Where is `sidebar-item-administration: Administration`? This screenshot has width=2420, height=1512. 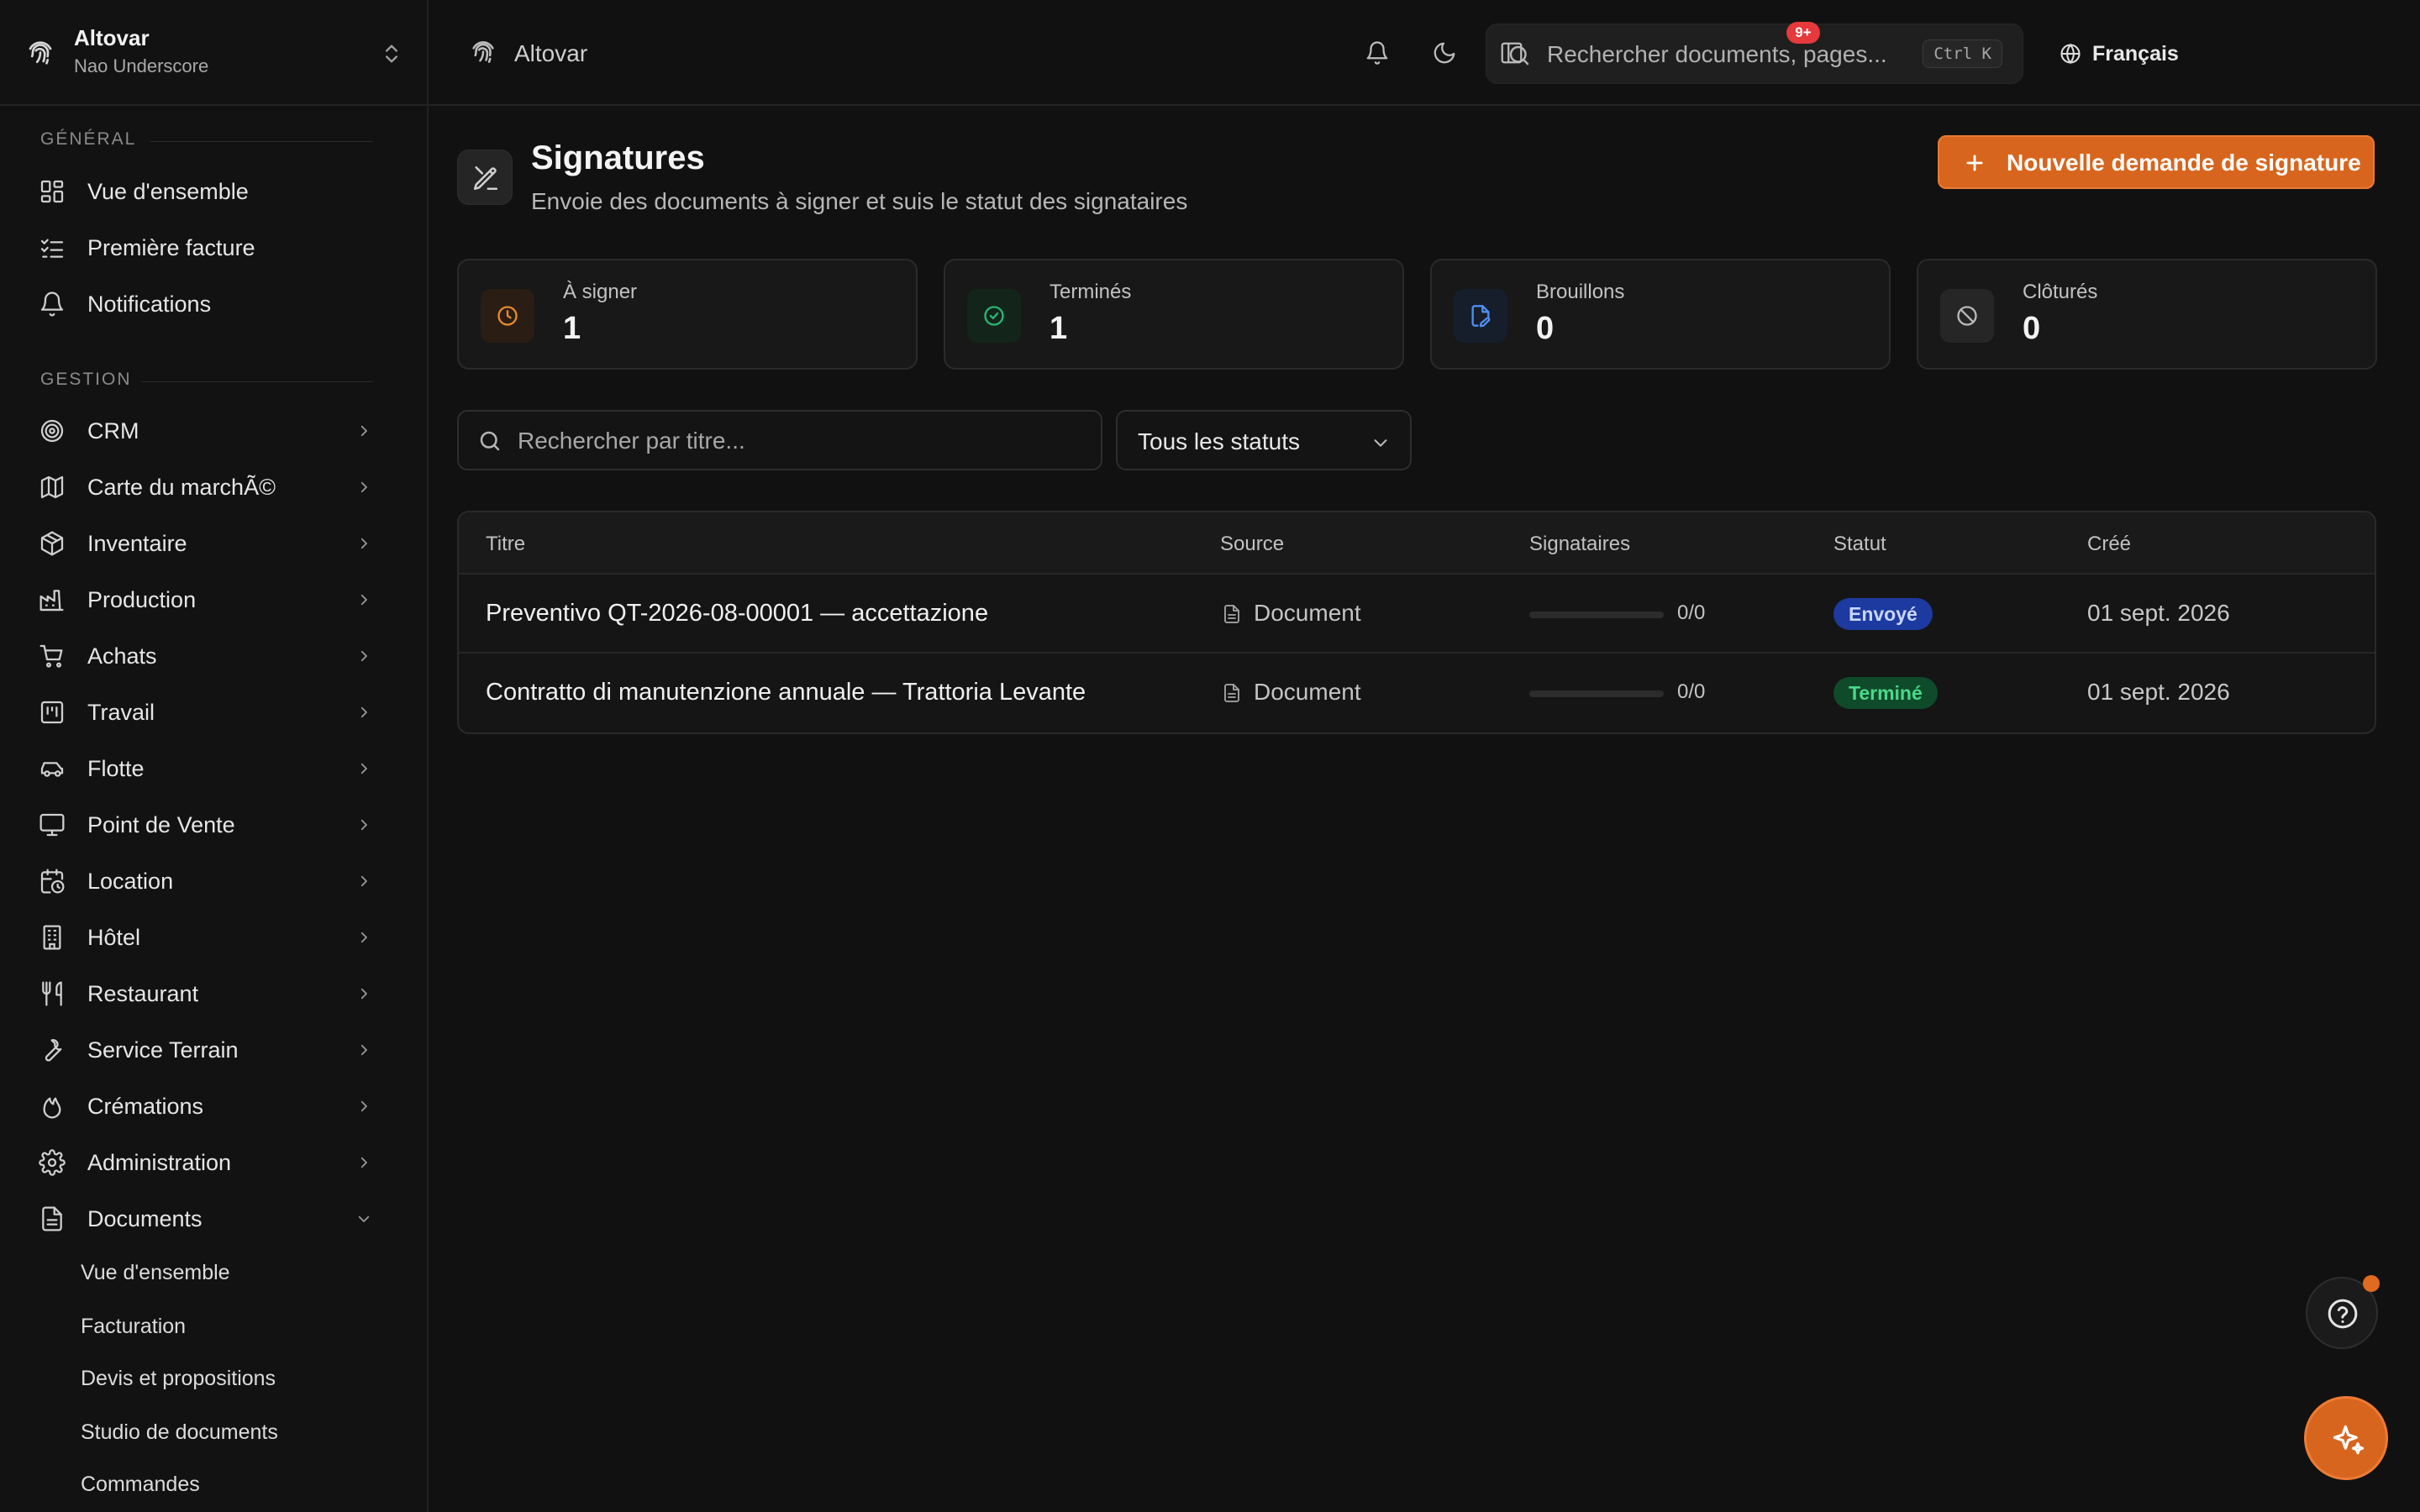 sidebar-item-administration: Administration is located at coordinates (206, 1162).